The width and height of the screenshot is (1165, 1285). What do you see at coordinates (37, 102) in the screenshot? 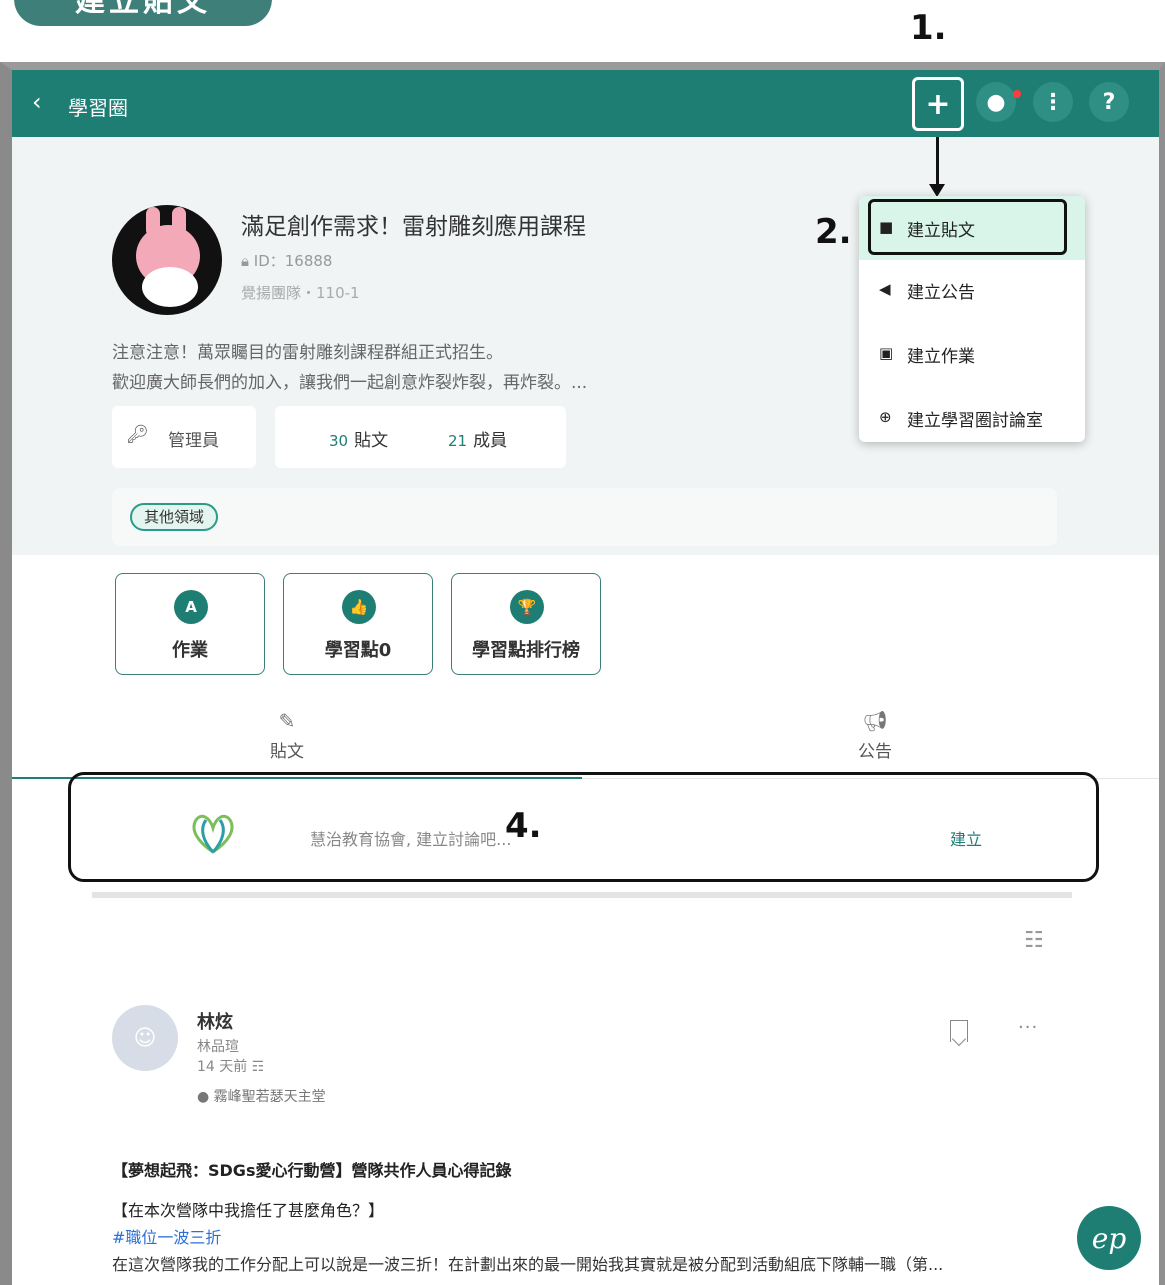
I see `chevron-left-icon: ‹` at bounding box center [37, 102].